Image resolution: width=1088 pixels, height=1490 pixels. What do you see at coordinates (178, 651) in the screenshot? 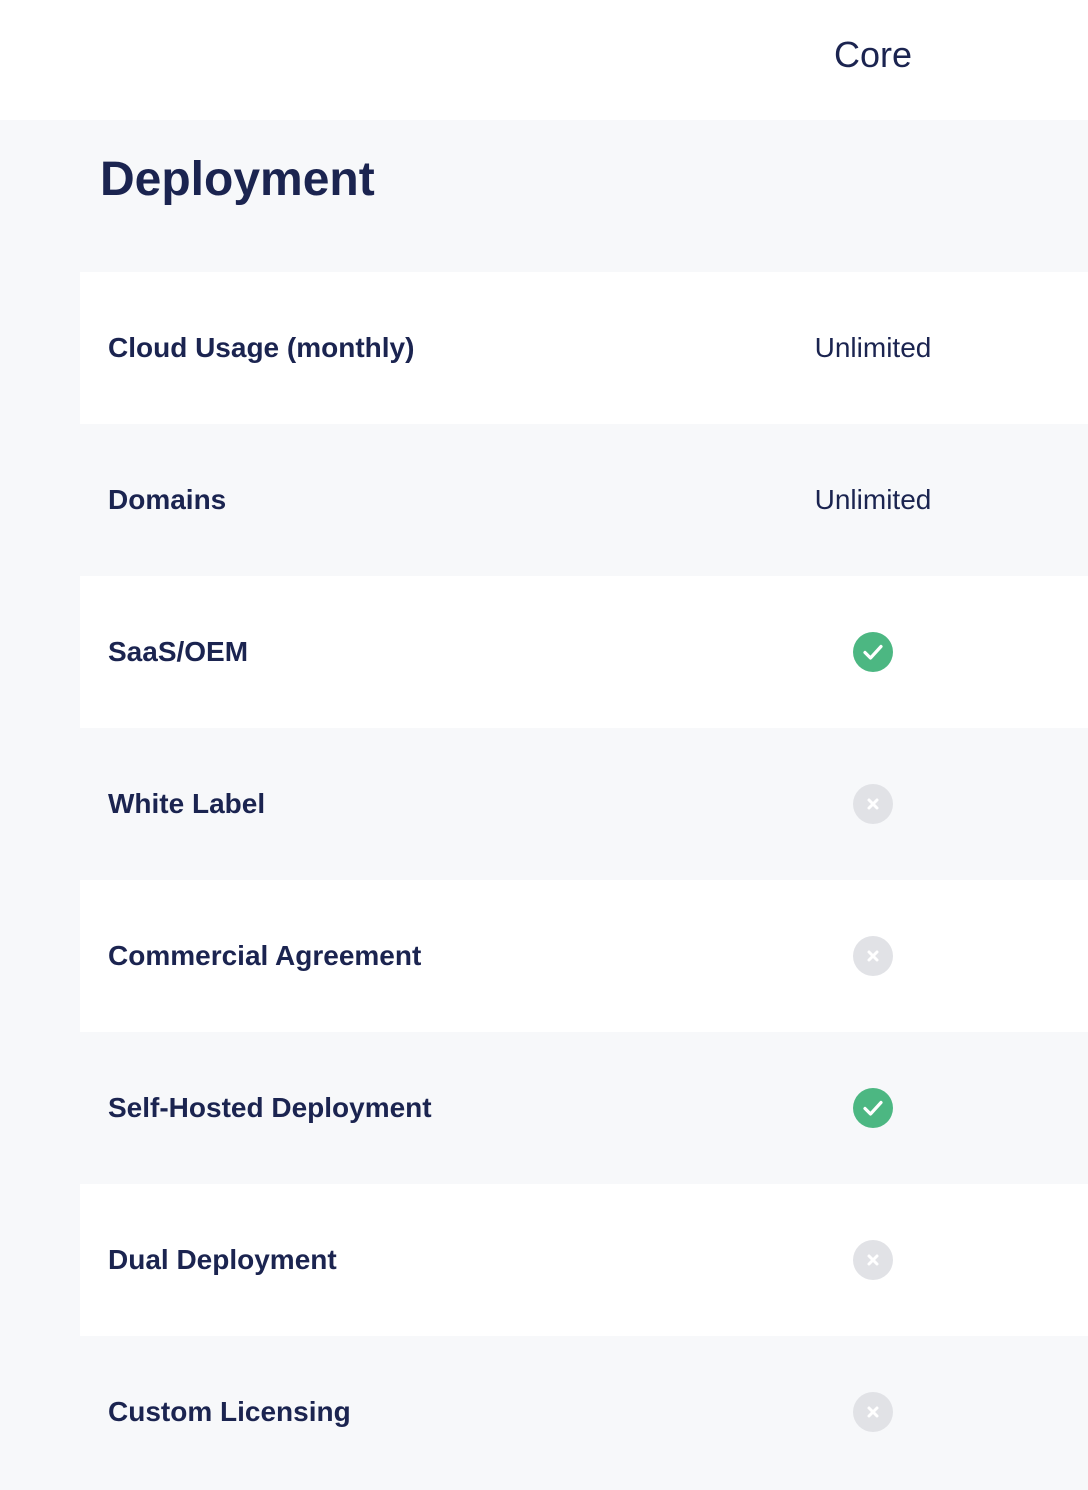
I see `feature-label: SaaS/OEM` at bounding box center [178, 651].